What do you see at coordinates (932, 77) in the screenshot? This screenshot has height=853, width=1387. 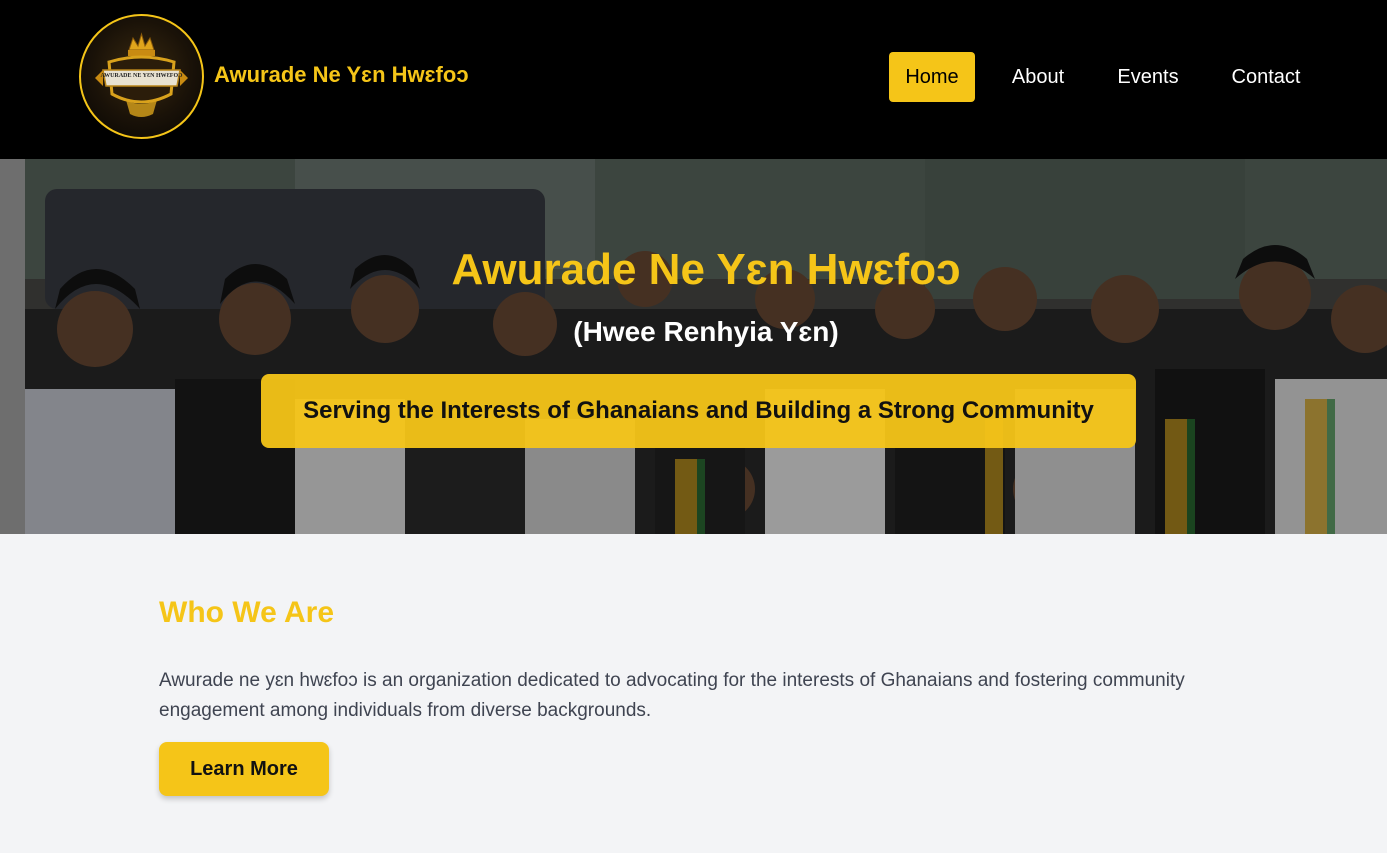 I see `nav-home: Home` at bounding box center [932, 77].